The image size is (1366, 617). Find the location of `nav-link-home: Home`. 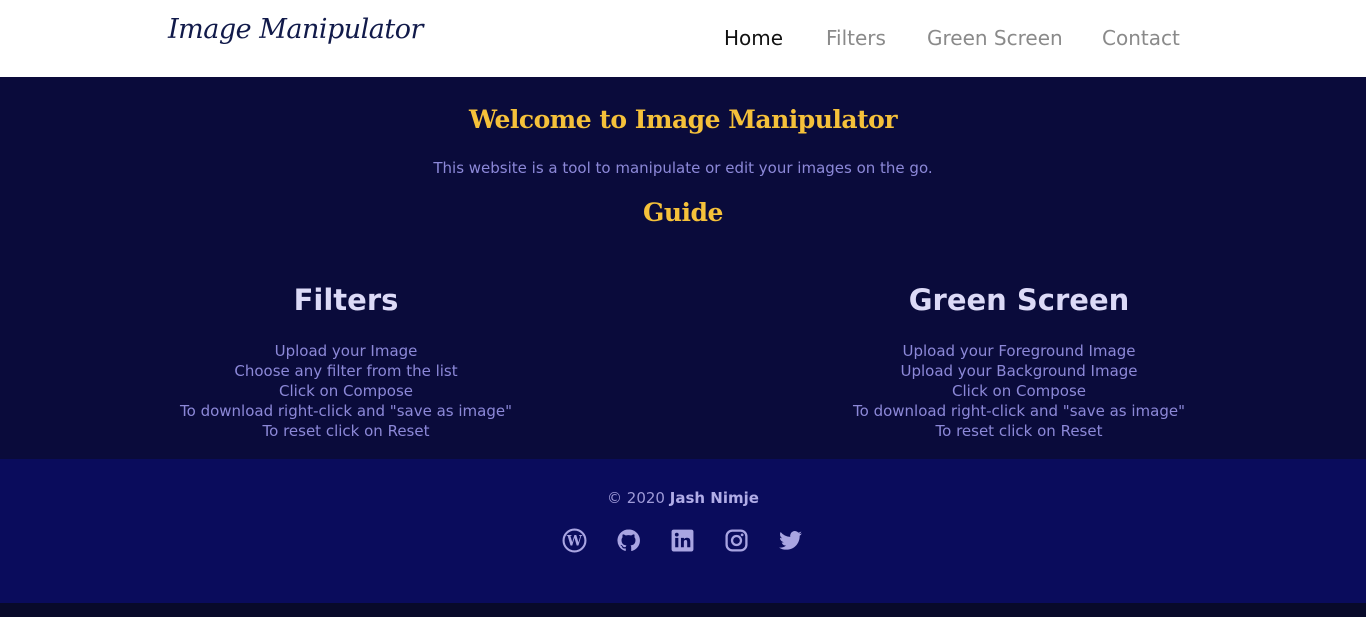

nav-link-home: Home is located at coordinates (753, 38).